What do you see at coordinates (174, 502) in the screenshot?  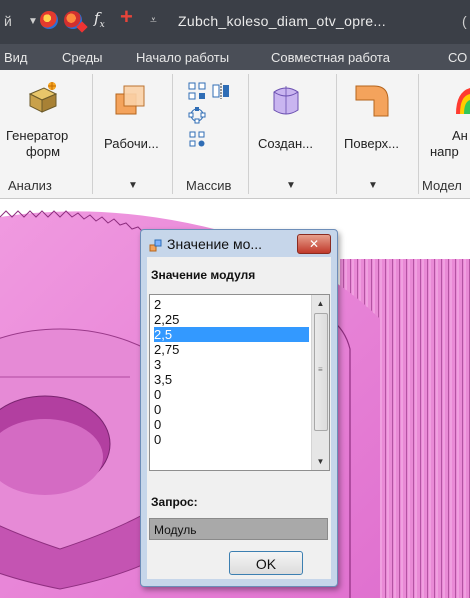 I see `query-label: Запрос:` at bounding box center [174, 502].